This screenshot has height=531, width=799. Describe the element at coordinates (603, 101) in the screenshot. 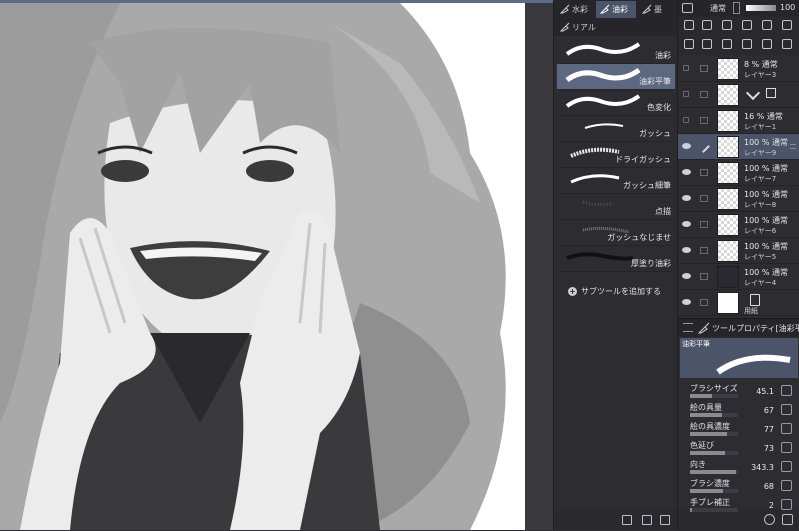

I see `stroke-preview-icon` at that location.